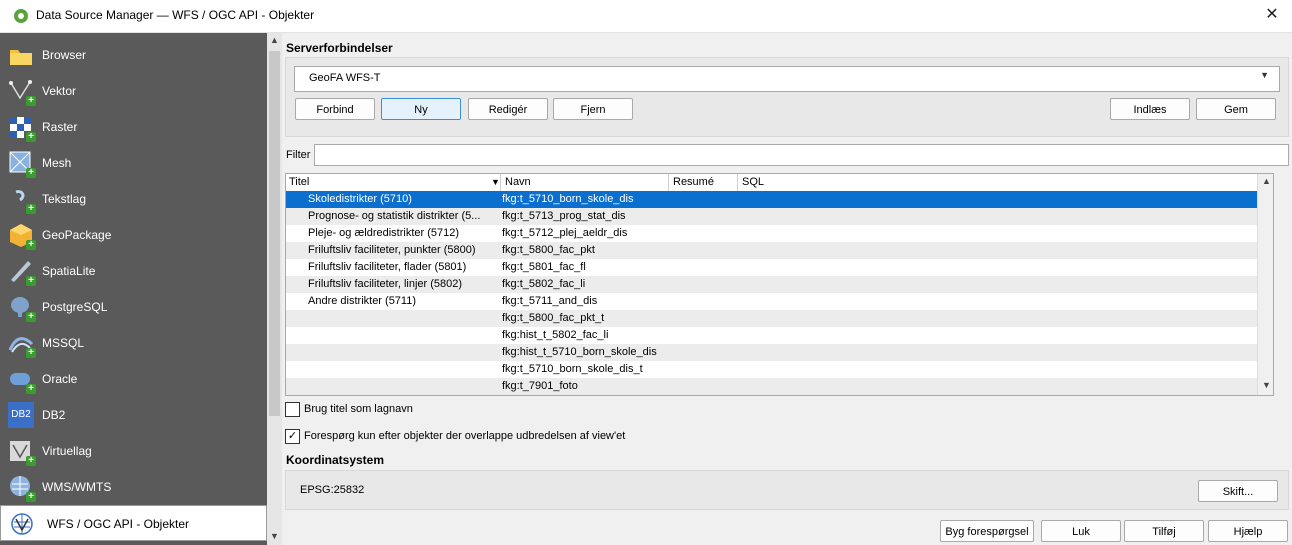 The width and height of the screenshot is (1292, 545). Describe the element at coordinates (987, 531) in the screenshot. I see `build-query-button: Byg forespørgsel` at that location.